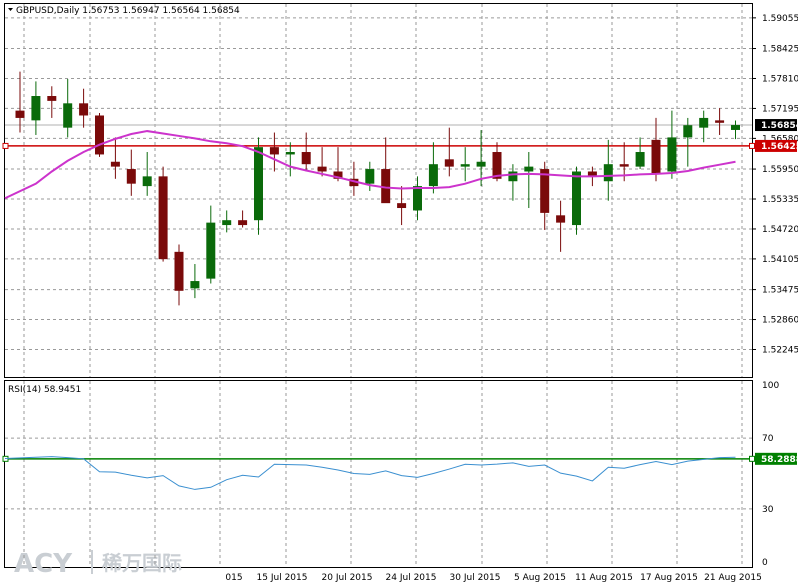 This screenshot has width=798, height=586. What do you see at coordinates (233, 578) in the screenshot?
I see `x-tick-label: 015` at bounding box center [233, 578].